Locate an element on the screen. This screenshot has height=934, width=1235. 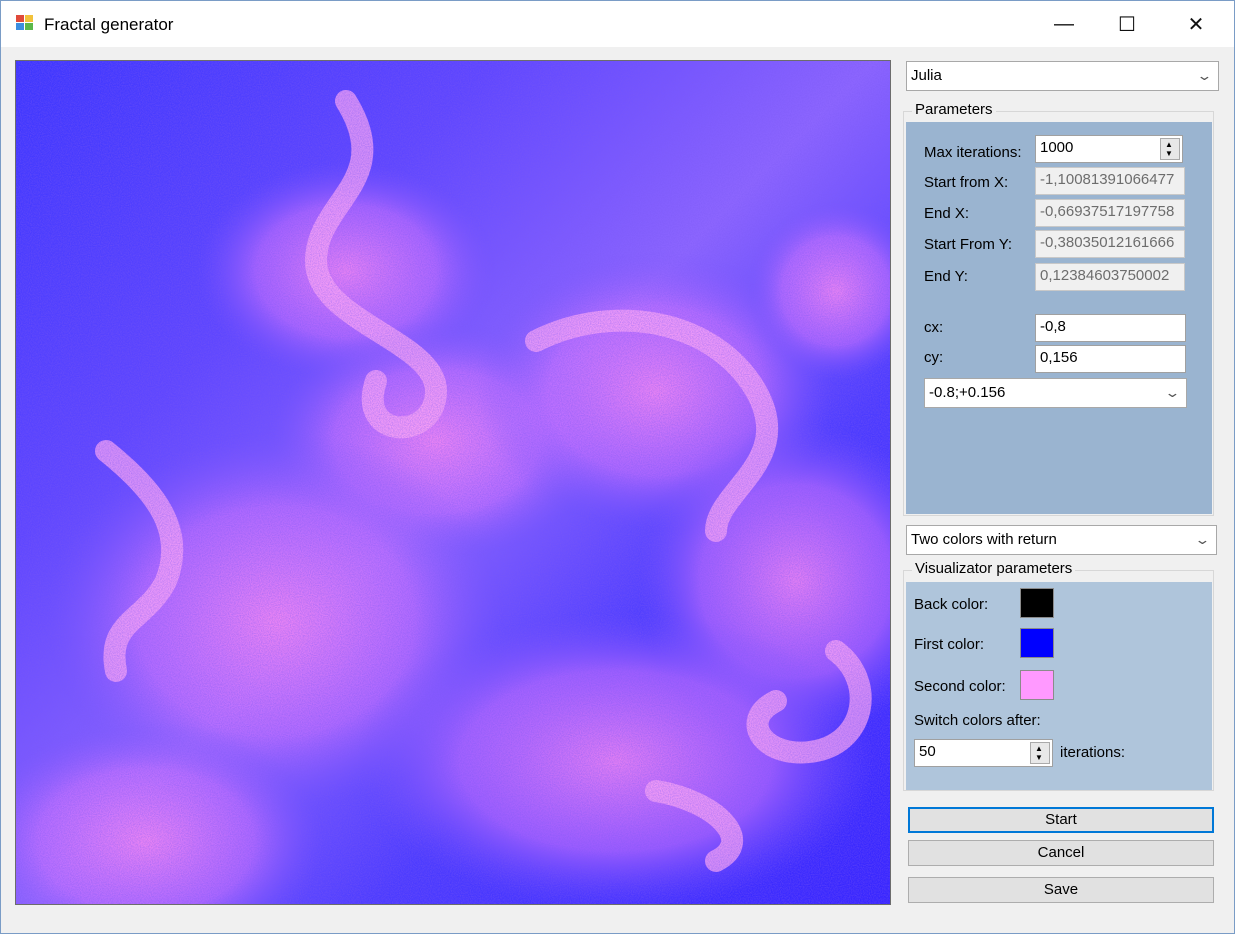
second-color-swatch is located at coordinates (1037, 685).